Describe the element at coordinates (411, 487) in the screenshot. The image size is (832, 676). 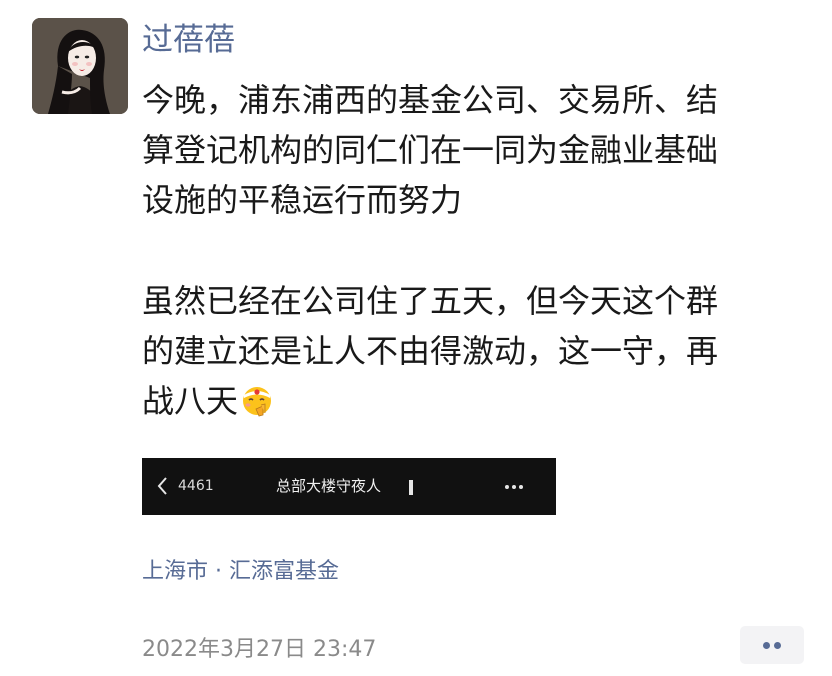
I see `text-cursor` at that location.